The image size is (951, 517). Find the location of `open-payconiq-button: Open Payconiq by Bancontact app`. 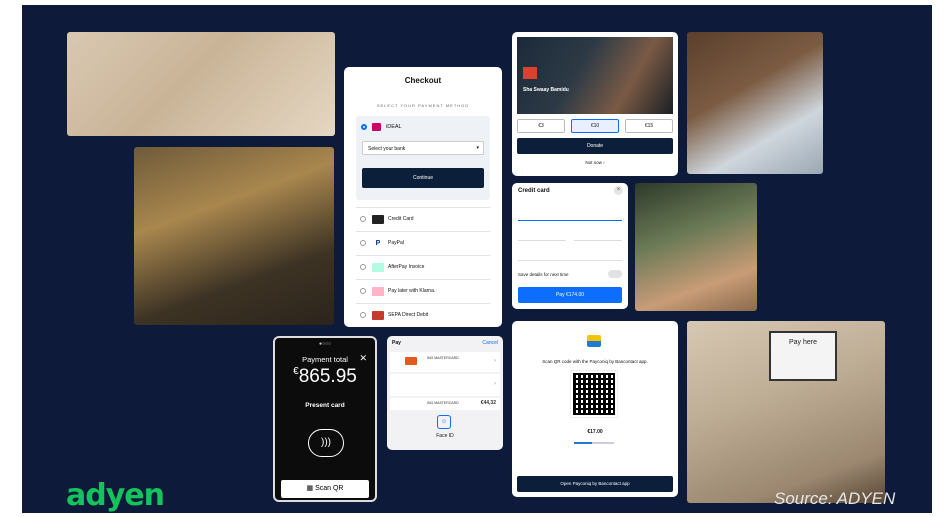

open-payconiq-button: Open Payconiq by Bancontact app is located at coordinates (595, 484).